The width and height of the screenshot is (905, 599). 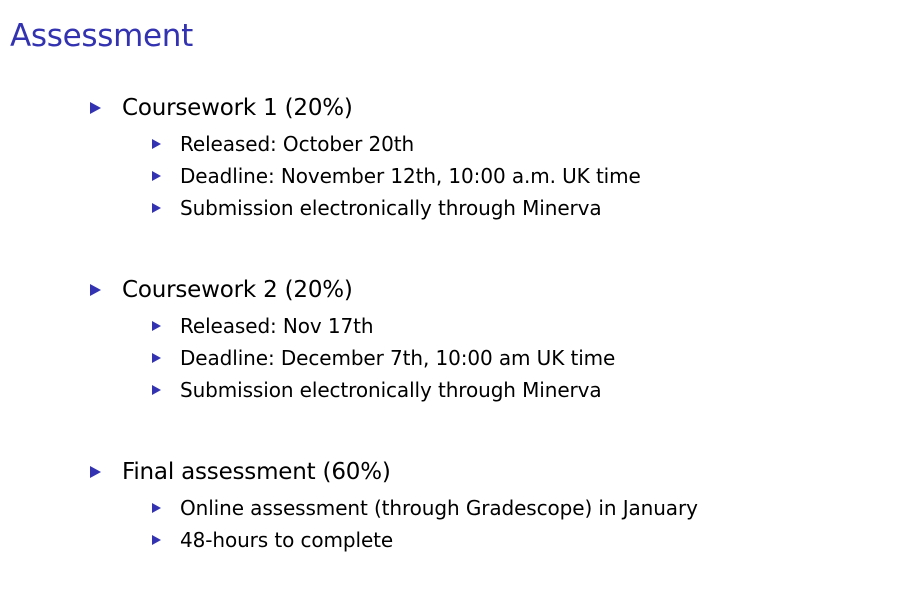 I want to click on item-row: Final assessment (60%), so click(x=485, y=472).